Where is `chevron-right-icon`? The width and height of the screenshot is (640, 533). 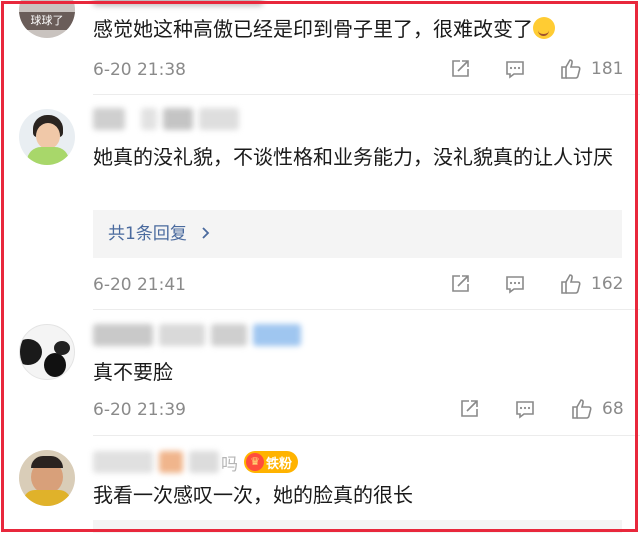 chevron-right-icon is located at coordinates (206, 233).